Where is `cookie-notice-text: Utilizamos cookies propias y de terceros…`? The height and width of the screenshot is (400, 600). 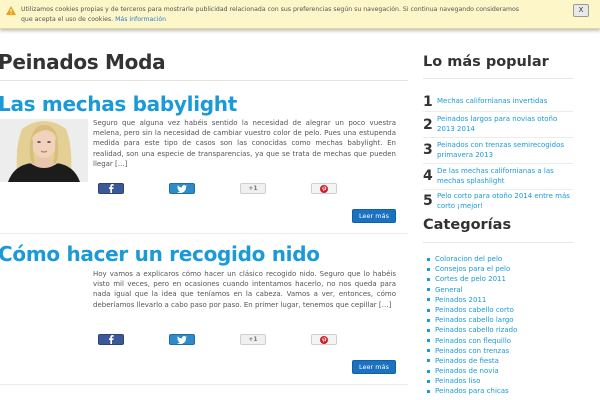
cookie-notice-text: Utilizamos cookies propias y de terceros… is located at coordinates (276, 15).